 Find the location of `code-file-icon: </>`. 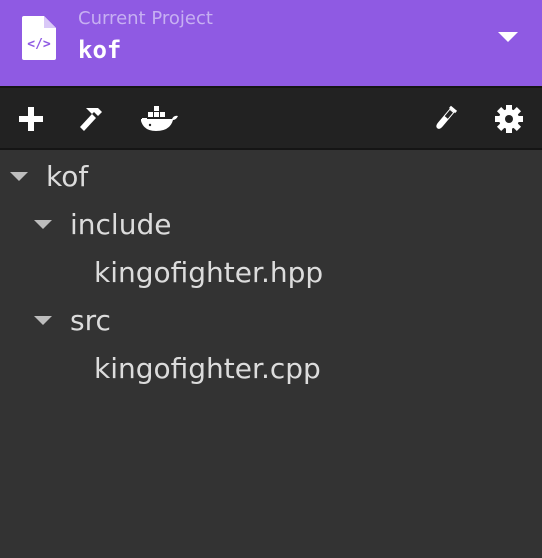

code-file-icon: </> is located at coordinates (39, 38).